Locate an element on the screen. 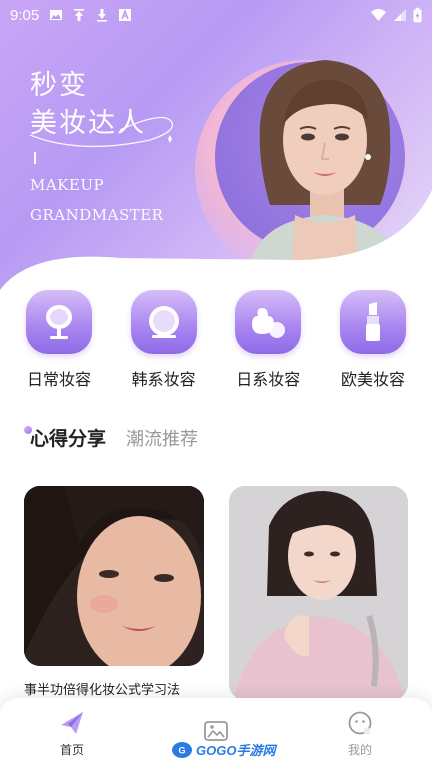 This screenshot has width=432, height=768. site-watermark: G GOGO手游网 is located at coordinates (223, 749).